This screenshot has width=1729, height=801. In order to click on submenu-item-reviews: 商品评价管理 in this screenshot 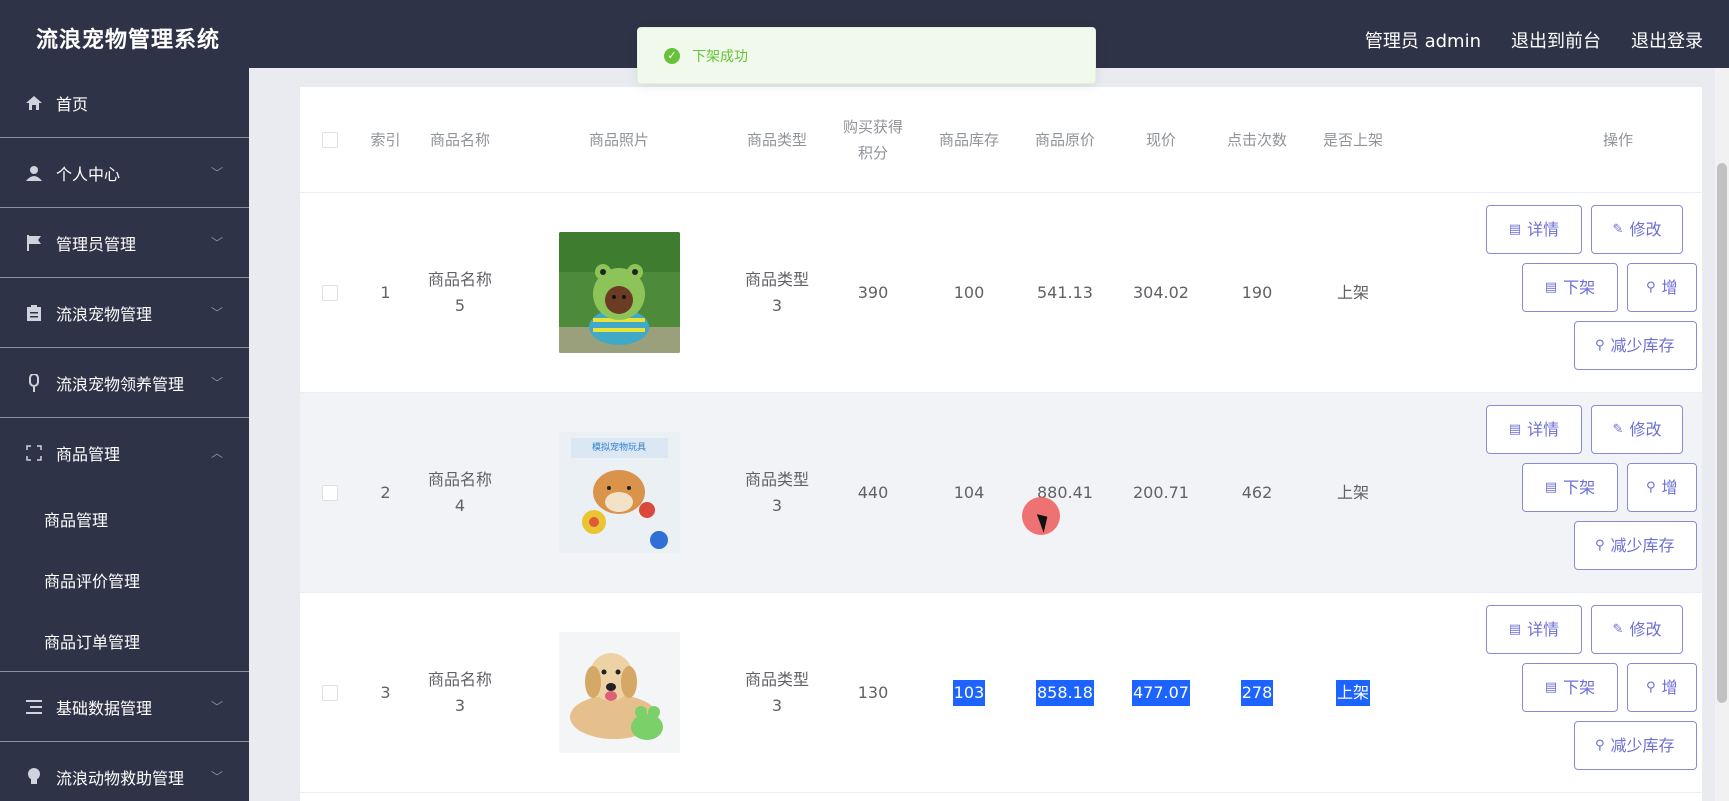, I will do `click(124, 579)`.